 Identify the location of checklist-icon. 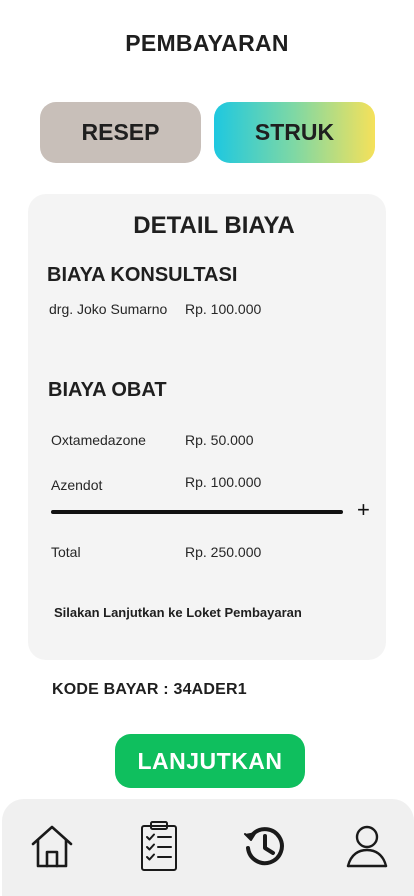
(159, 846).